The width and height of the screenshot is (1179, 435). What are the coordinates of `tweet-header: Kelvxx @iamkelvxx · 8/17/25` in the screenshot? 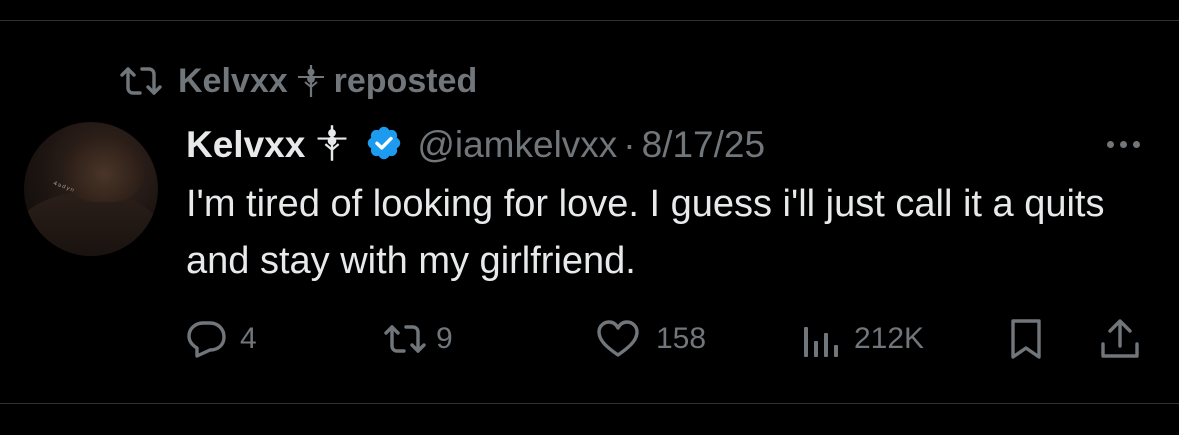 It's located at (475, 145).